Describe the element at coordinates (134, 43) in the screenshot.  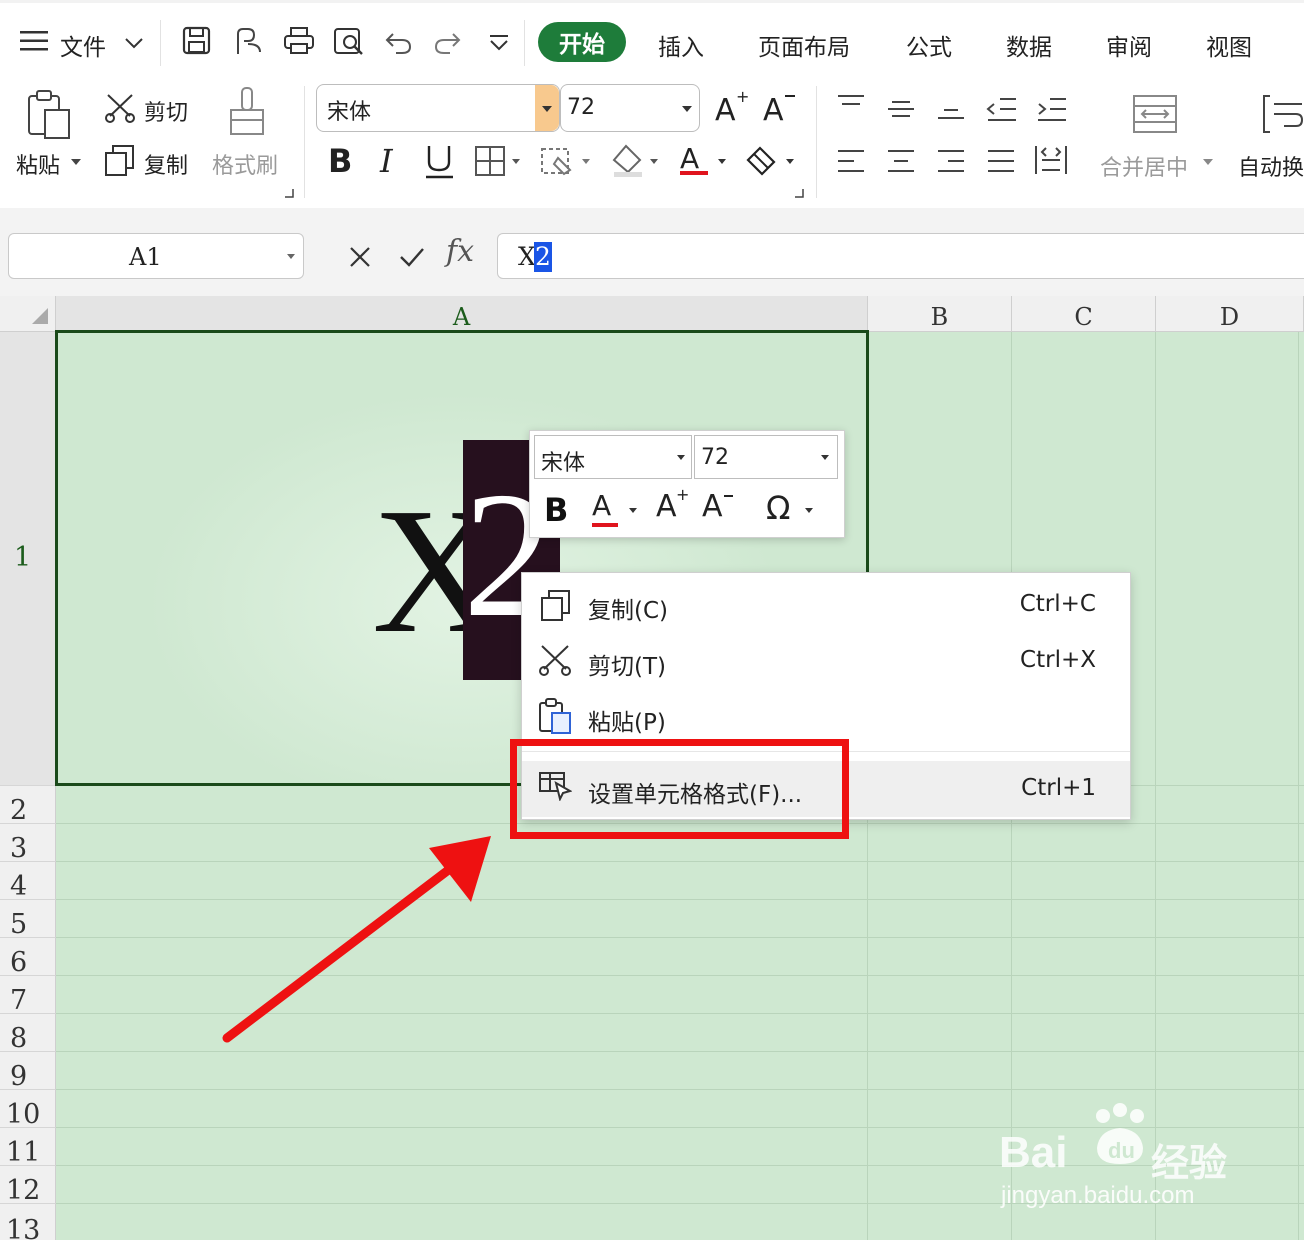
I see `chevron-down-icon` at that location.